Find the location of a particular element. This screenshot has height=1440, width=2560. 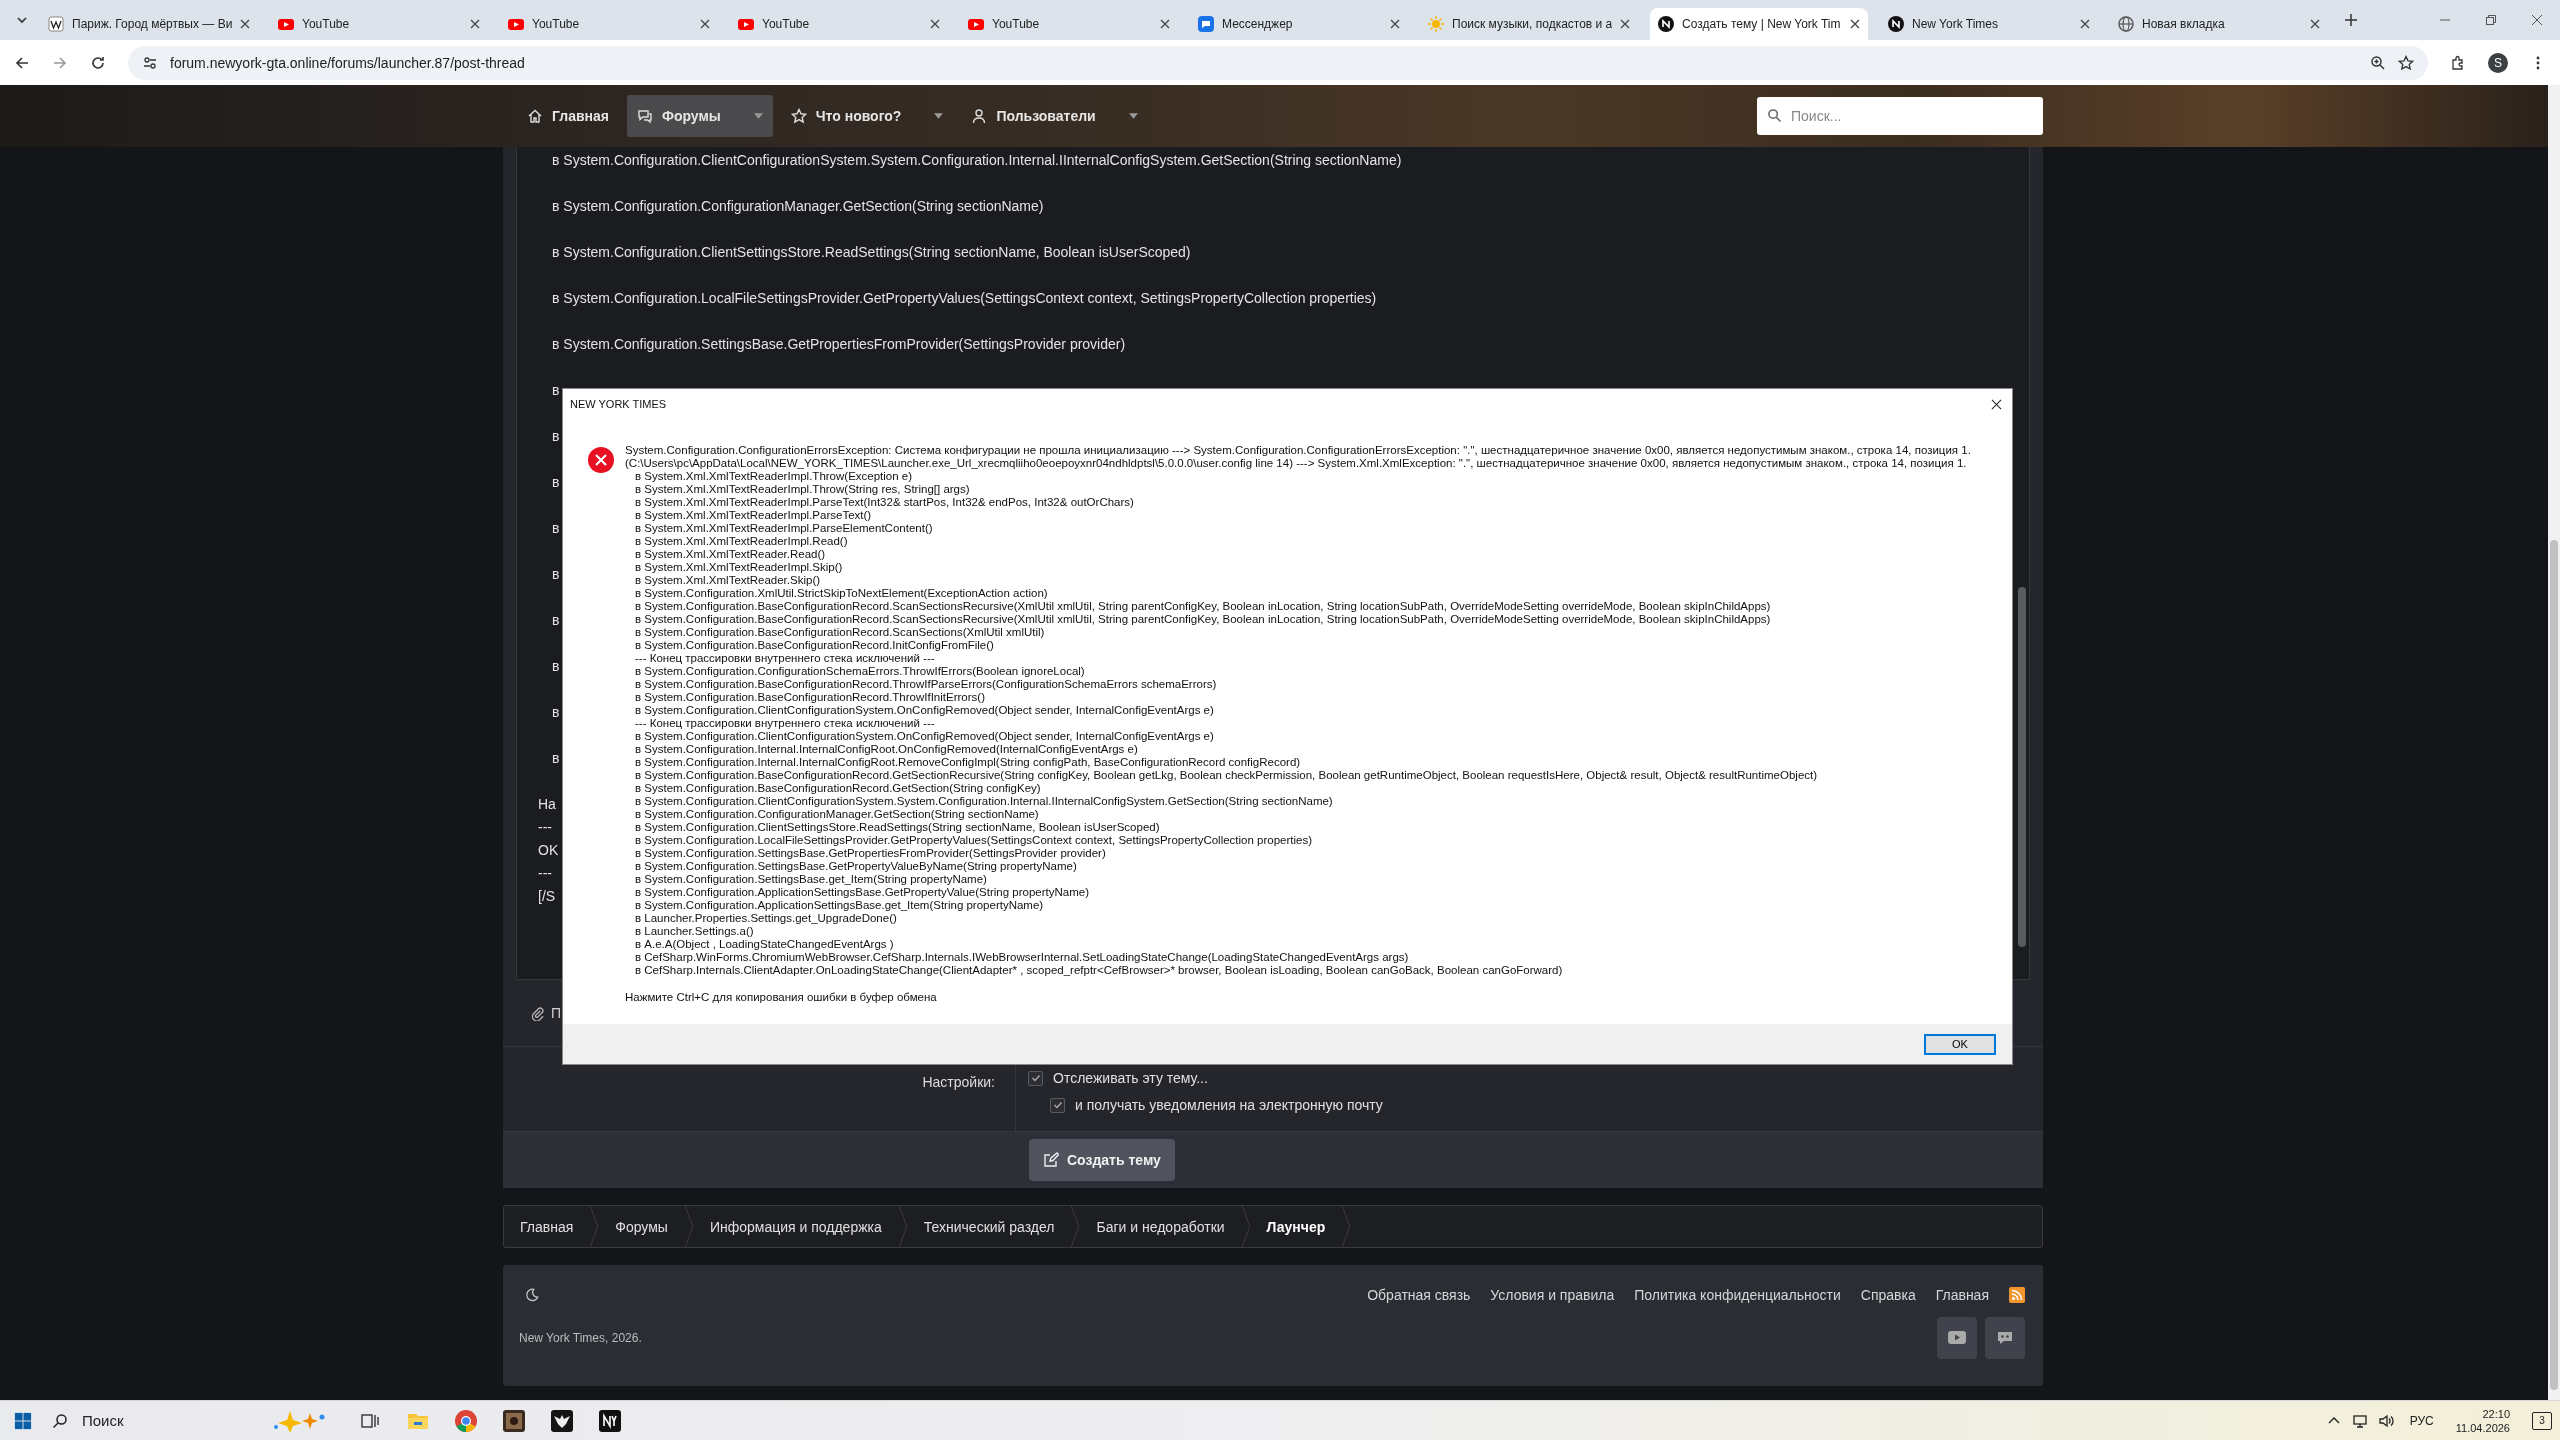

nav-tab: Пользователи is located at coordinates (1054, 116).